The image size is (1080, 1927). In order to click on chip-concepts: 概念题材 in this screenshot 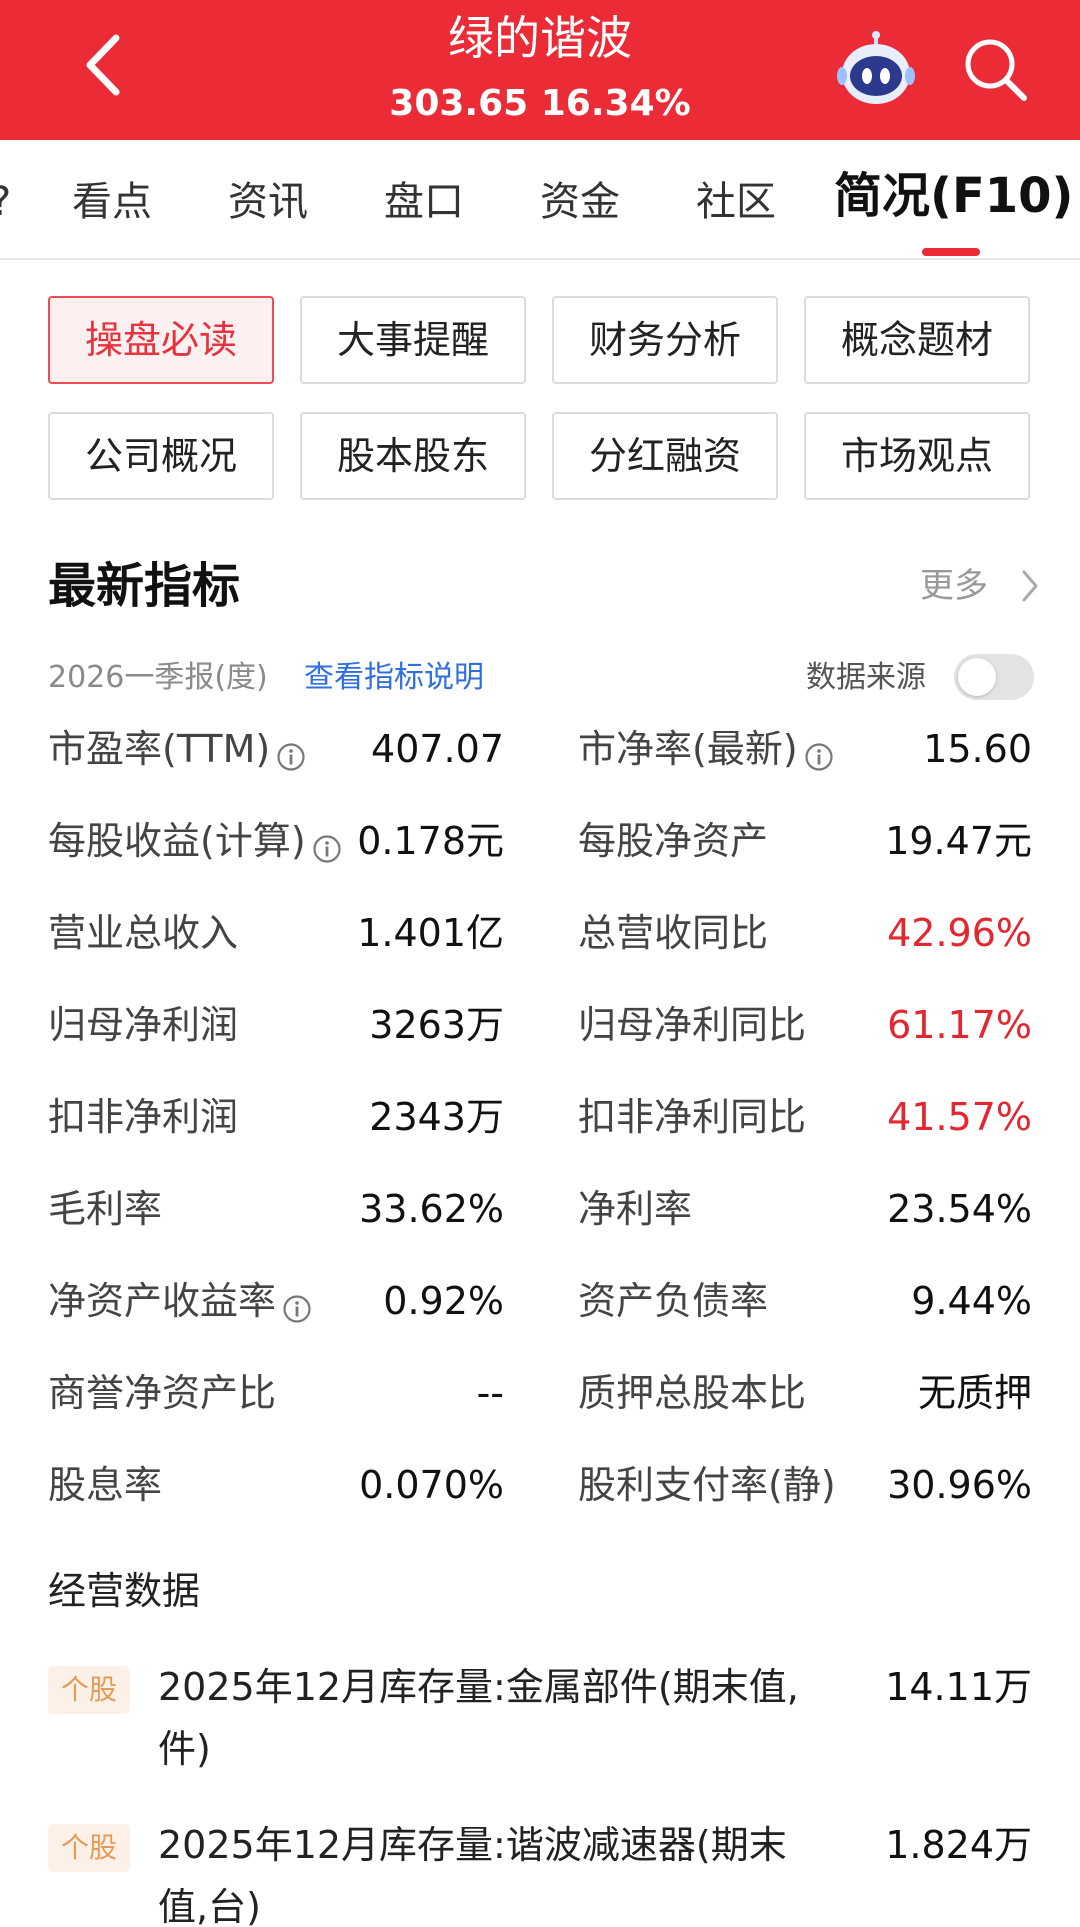, I will do `click(917, 340)`.